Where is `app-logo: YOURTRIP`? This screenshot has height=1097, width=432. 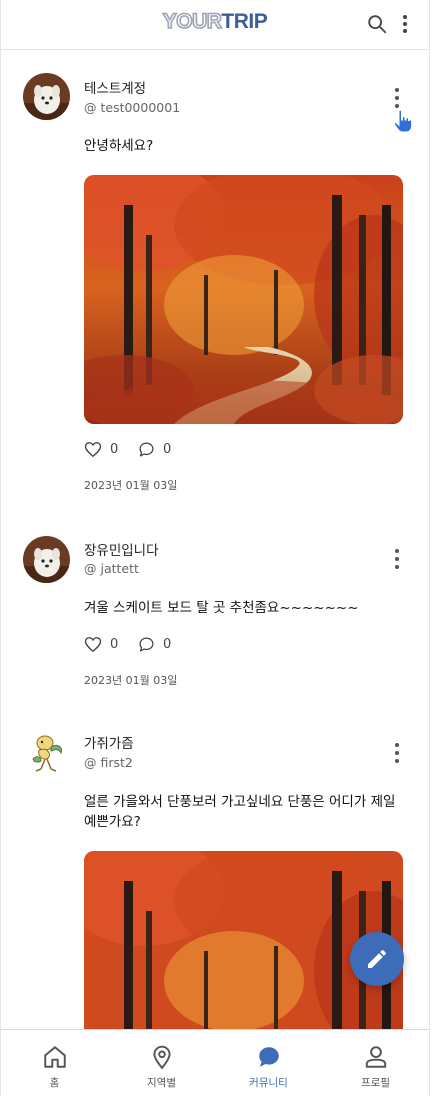
app-logo: YOURTRIP is located at coordinates (215, 21).